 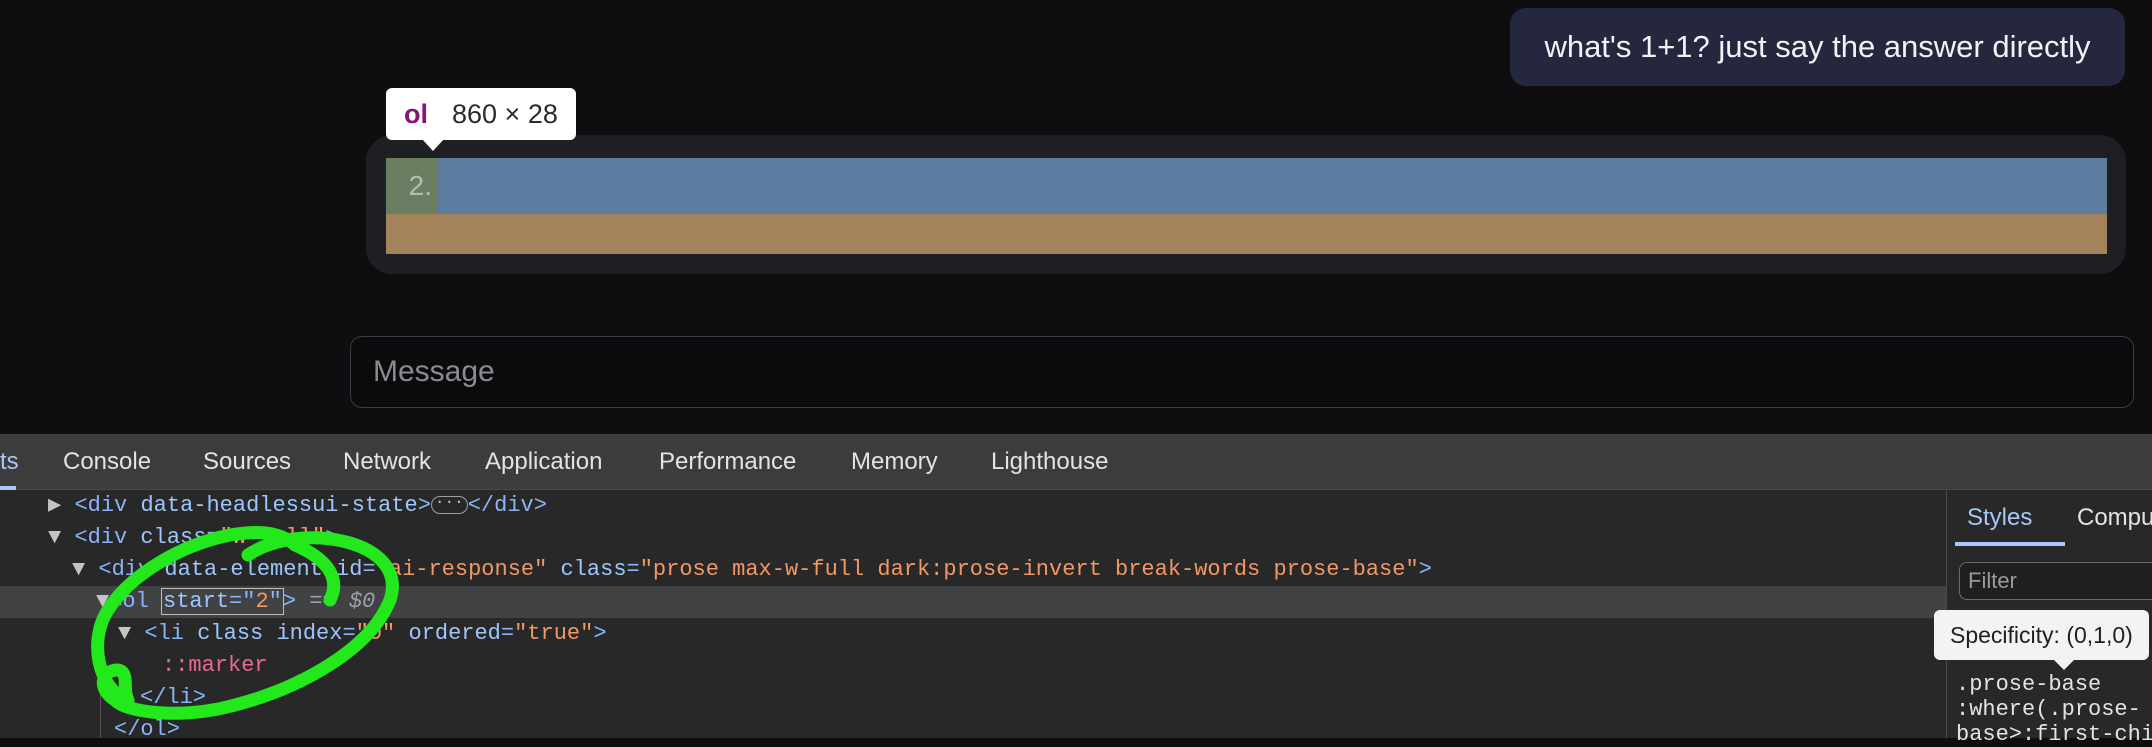 I want to click on tab-styles-underline, so click(x=2010, y=544).